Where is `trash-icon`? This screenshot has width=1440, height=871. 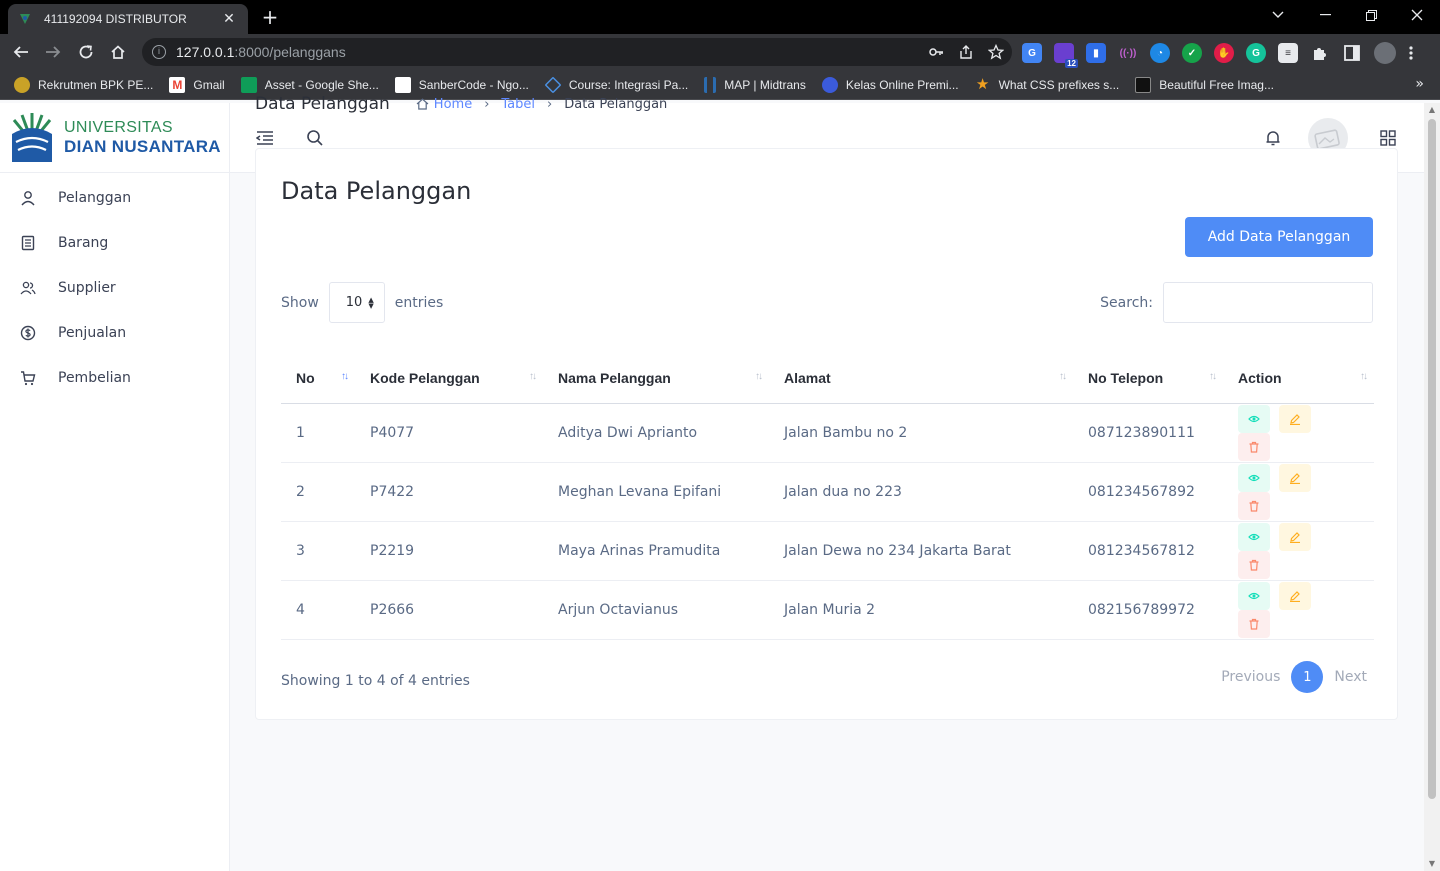 trash-icon is located at coordinates (1254, 506).